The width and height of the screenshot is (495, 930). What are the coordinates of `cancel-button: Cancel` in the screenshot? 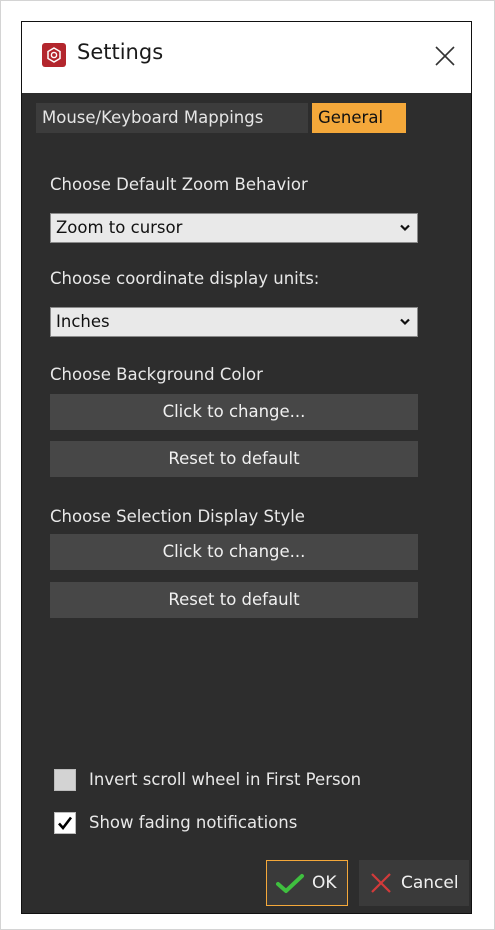 It's located at (414, 883).